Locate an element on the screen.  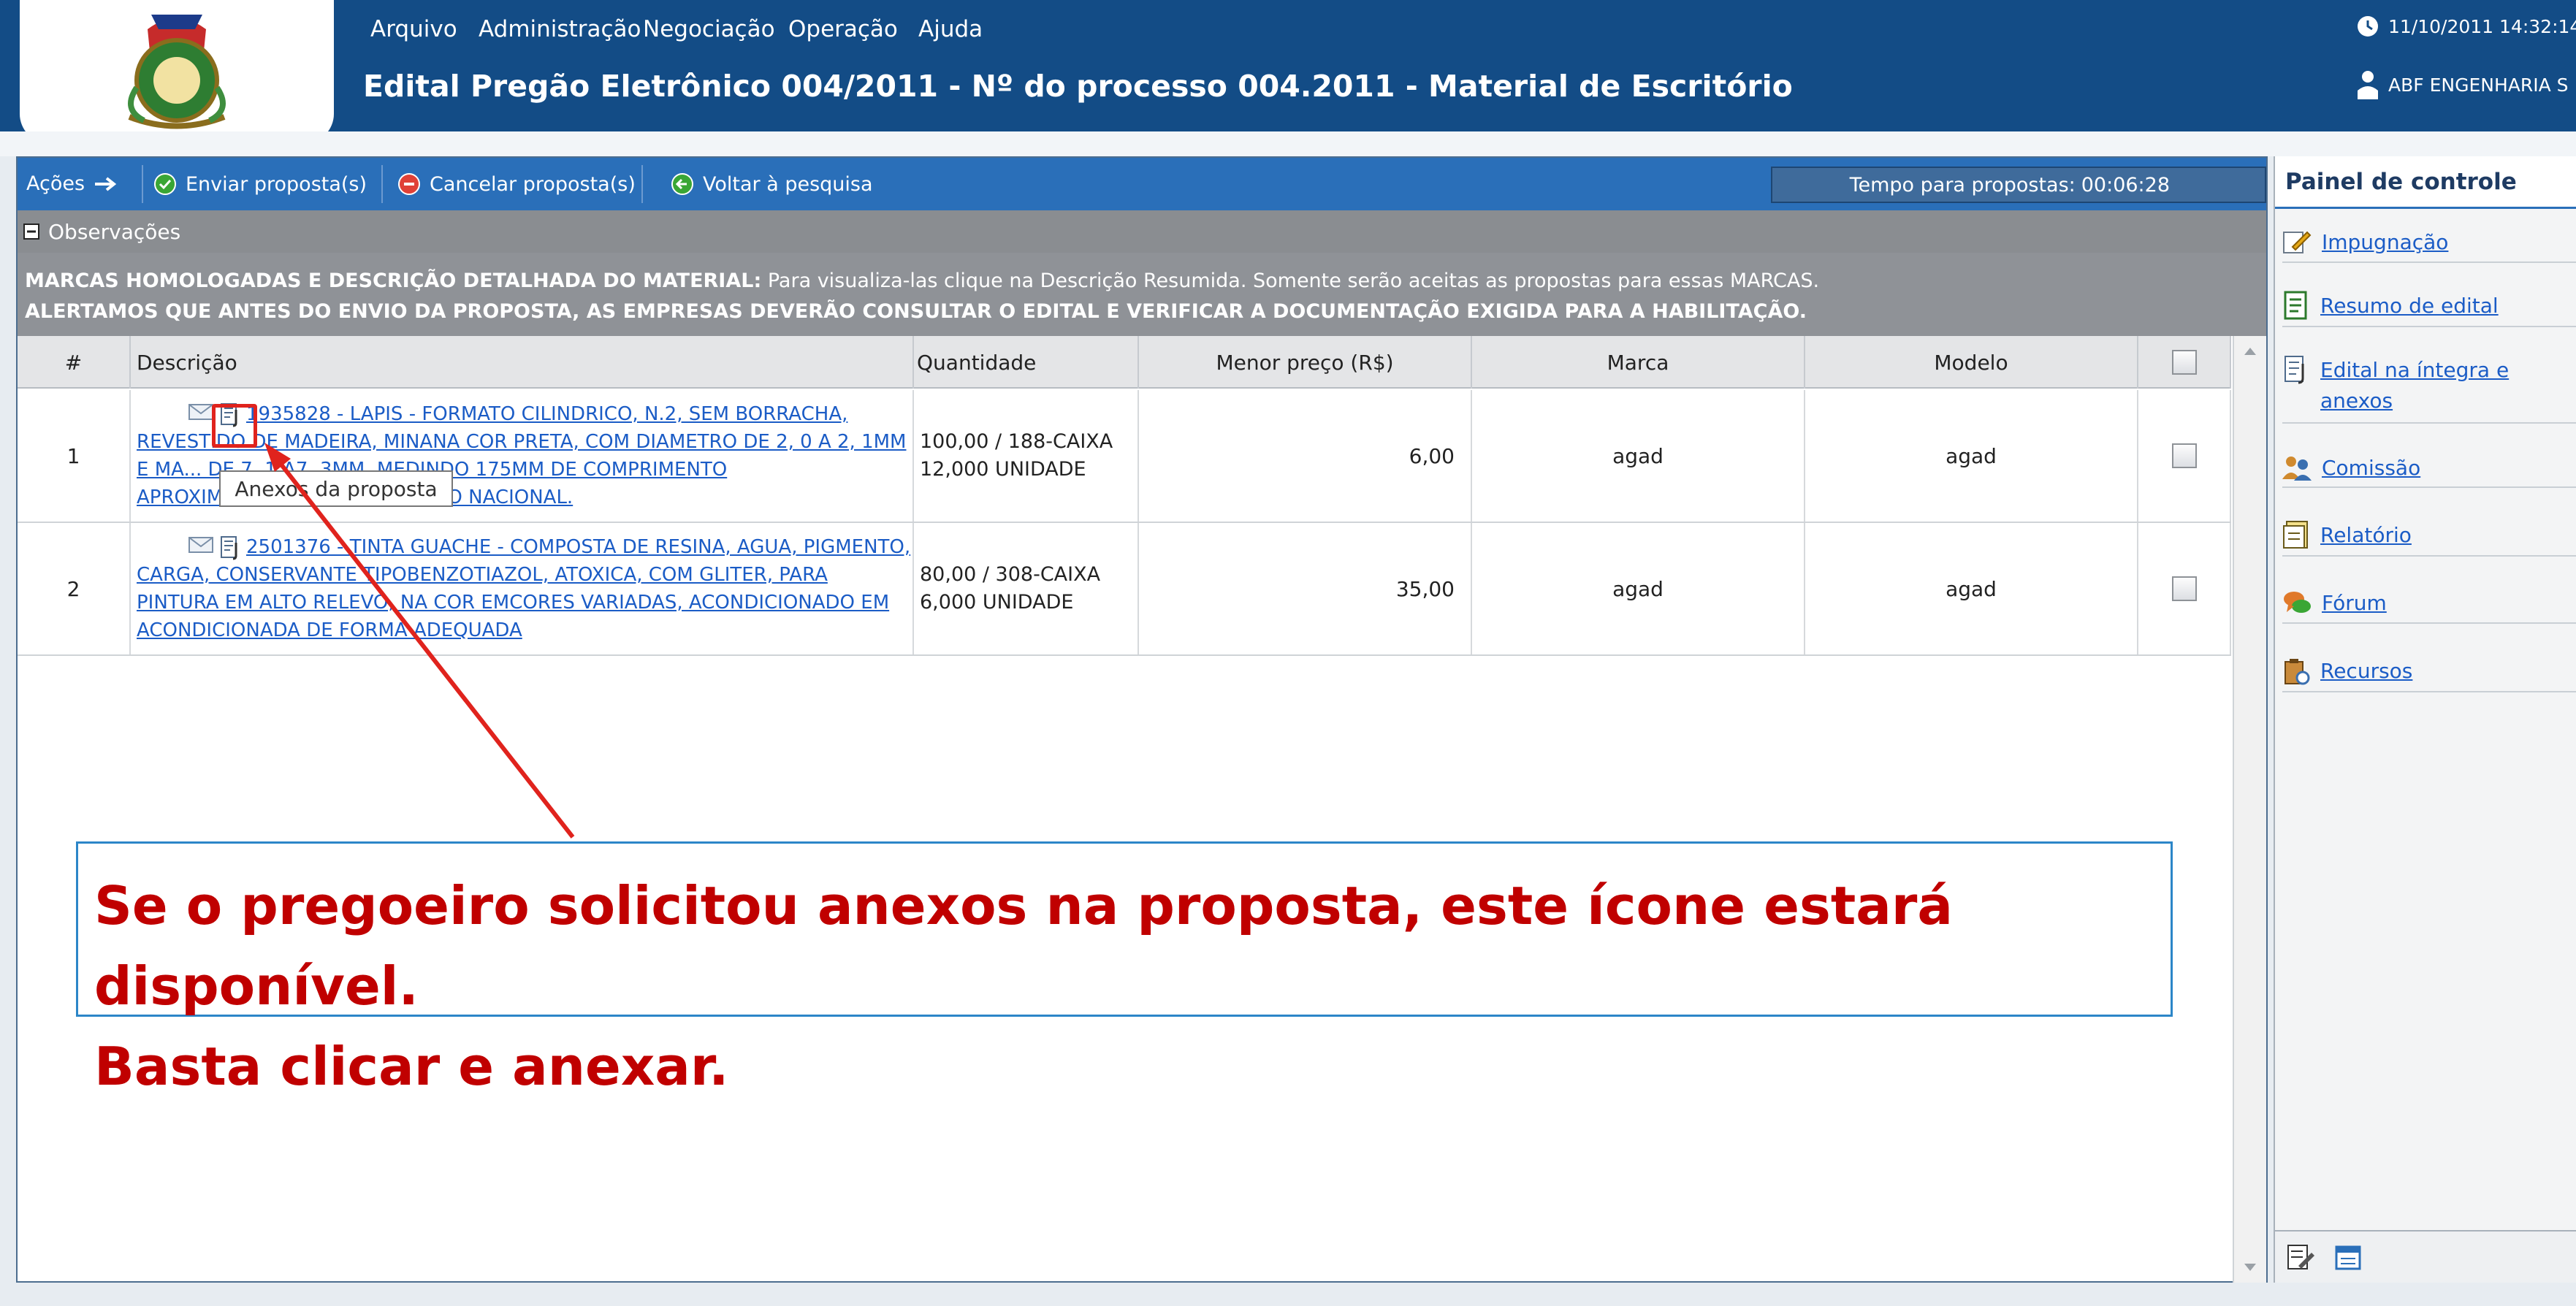
col-header-number: # is located at coordinates (75, 362).